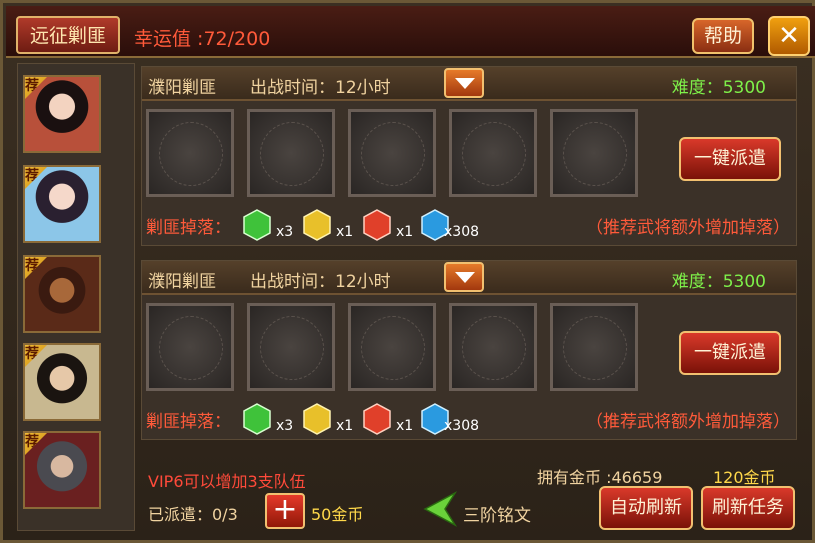  Describe the element at coordinates (62, 294) in the screenshot. I see `general-portrait-3: 荐` at that location.